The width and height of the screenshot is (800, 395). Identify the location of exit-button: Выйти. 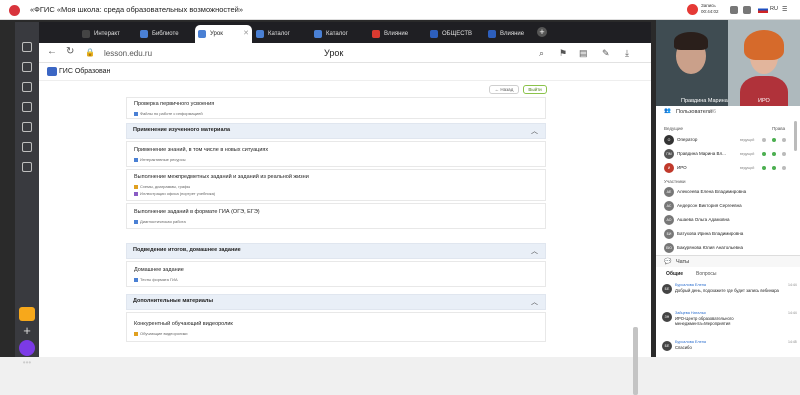
(535, 89).